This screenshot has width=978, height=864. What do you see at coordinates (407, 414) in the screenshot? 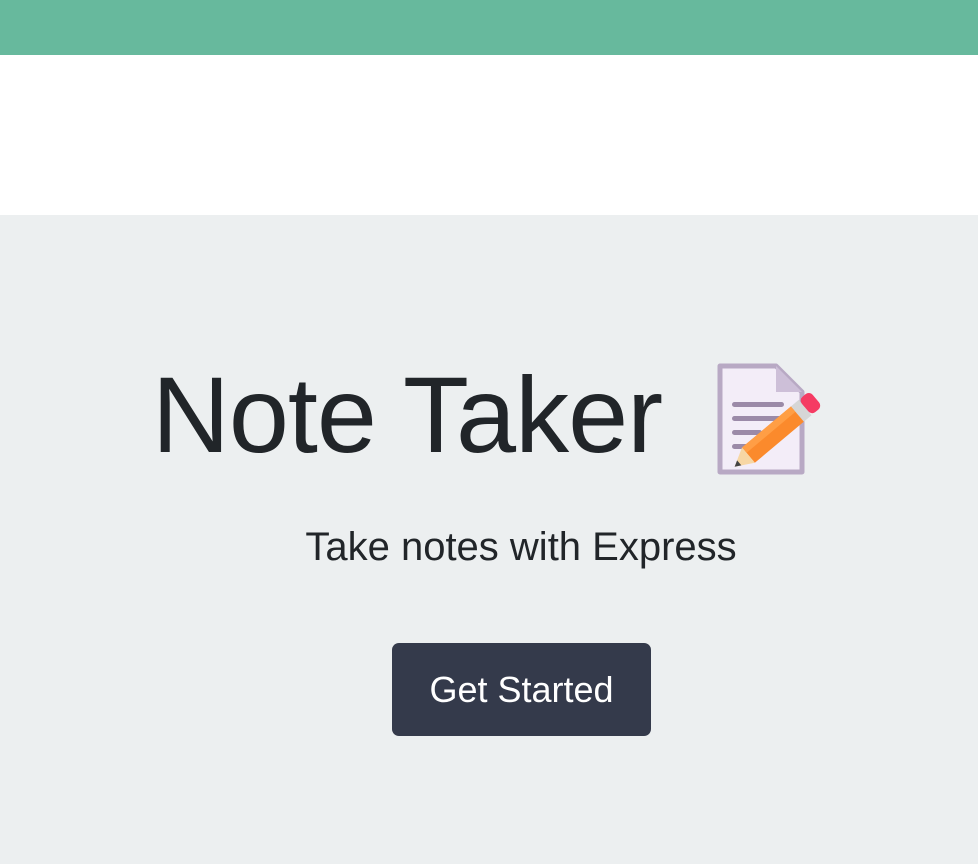
I see `page-title: Note Taker` at bounding box center [407, 414].